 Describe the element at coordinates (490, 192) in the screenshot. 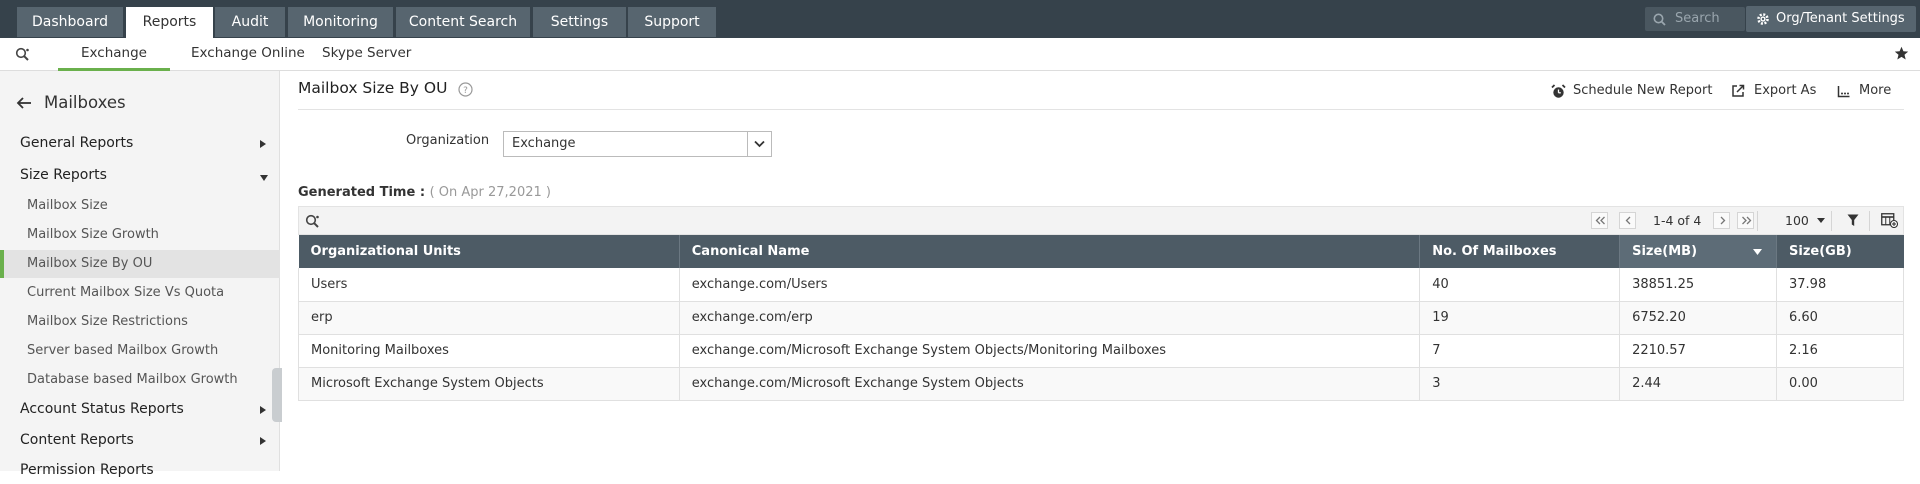

I see `generated-time-value: ( On Apr 27,2021 )` at that location.